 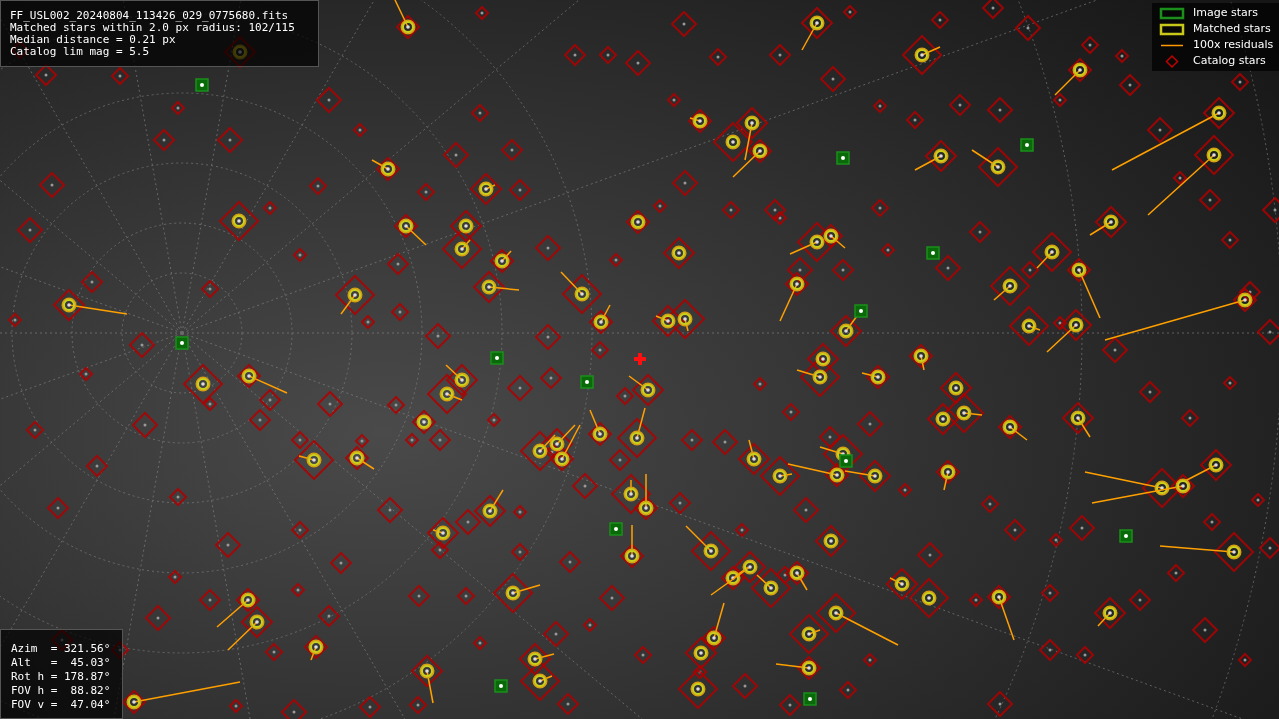 What do you see at coordinates (1229, 60) in the screenshot?
I see `legend-label: Catalog stars` at bounding box center [1229, 60].